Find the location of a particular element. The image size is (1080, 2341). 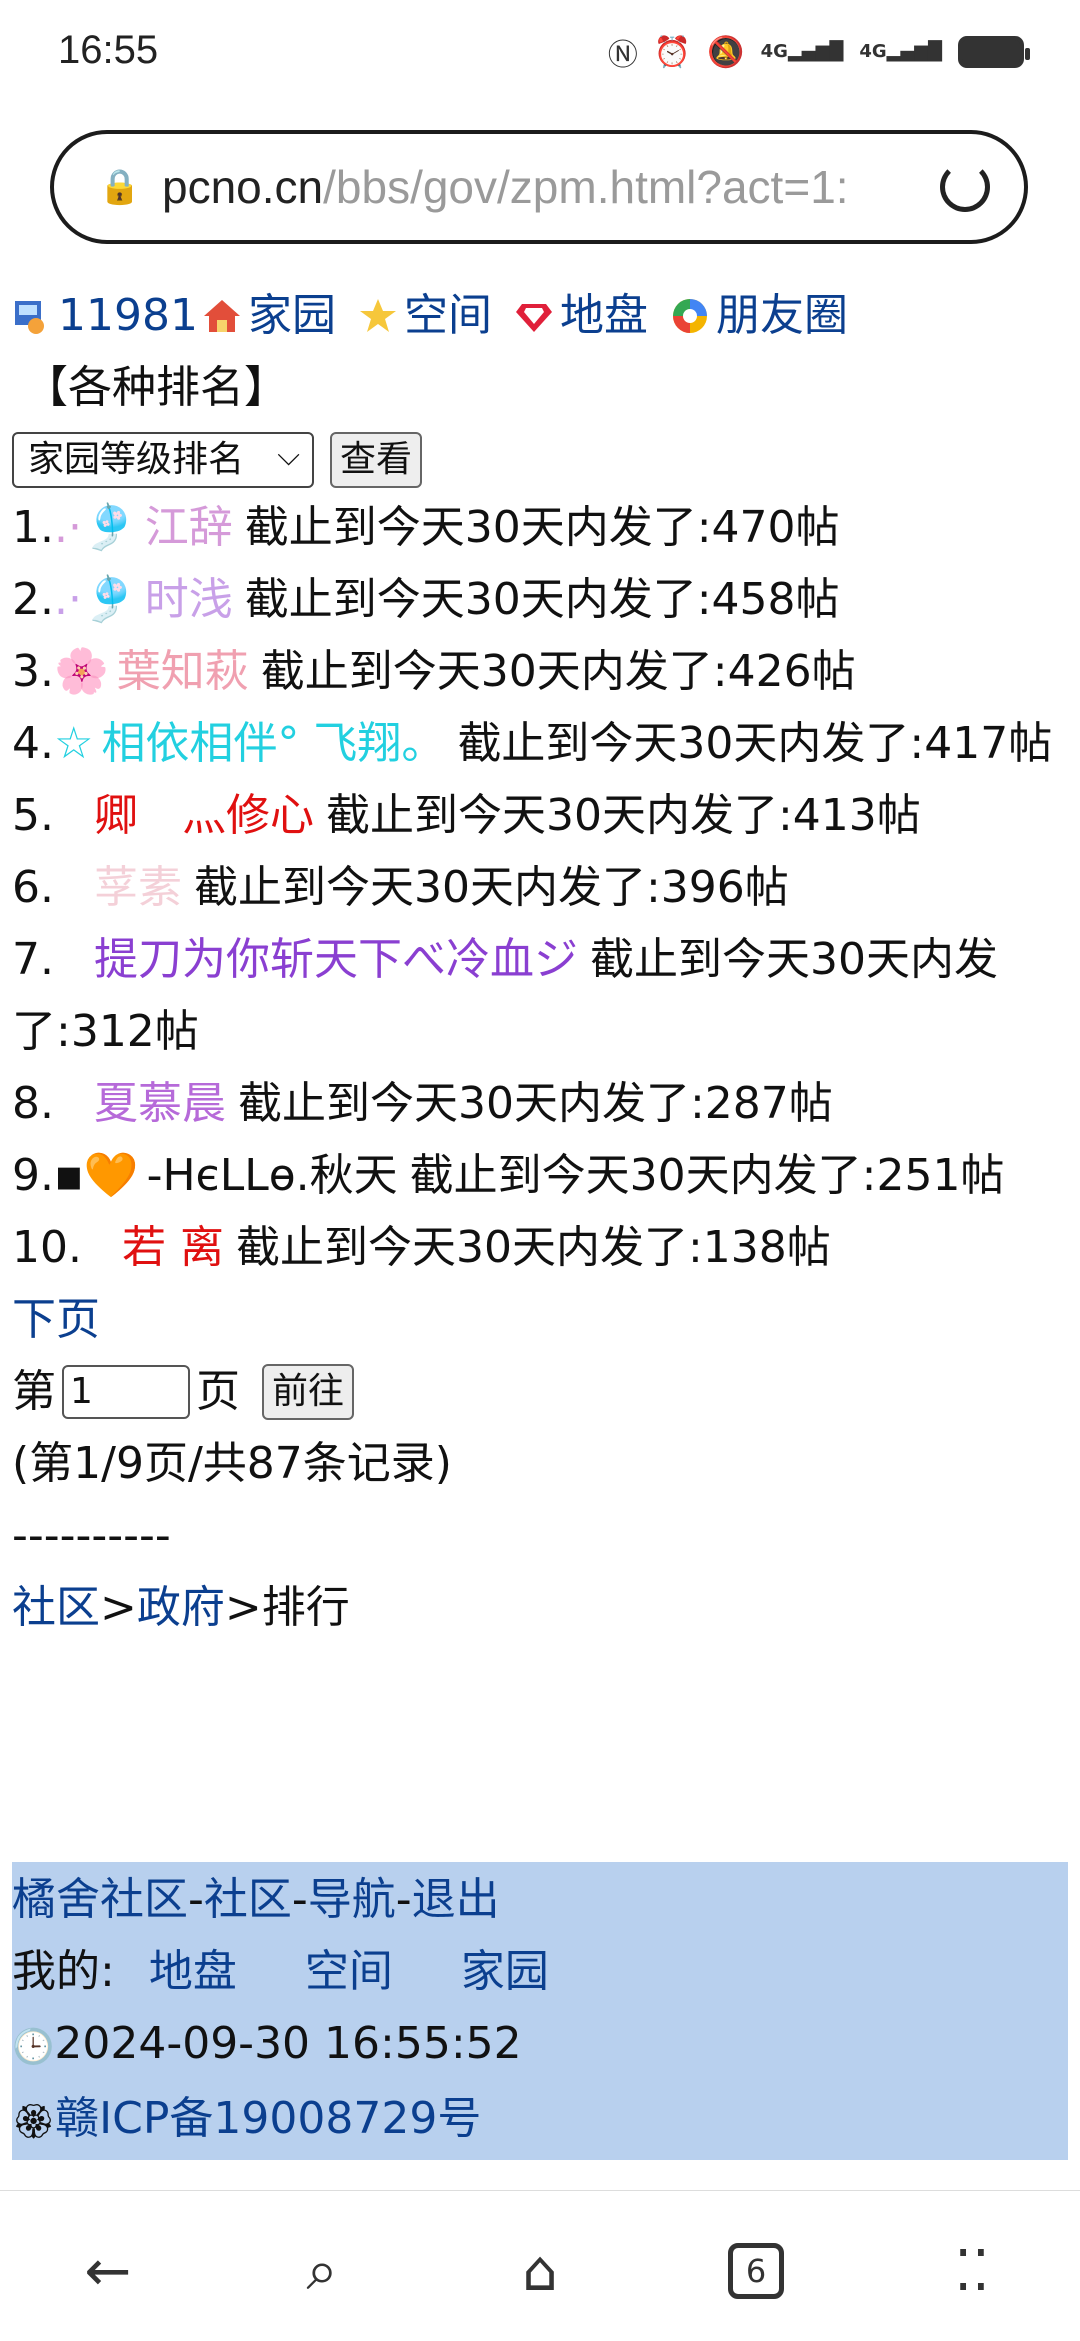

rank-post-count: 截止到今天30天内发了:138帖 is located at coordinates (533, 1247).